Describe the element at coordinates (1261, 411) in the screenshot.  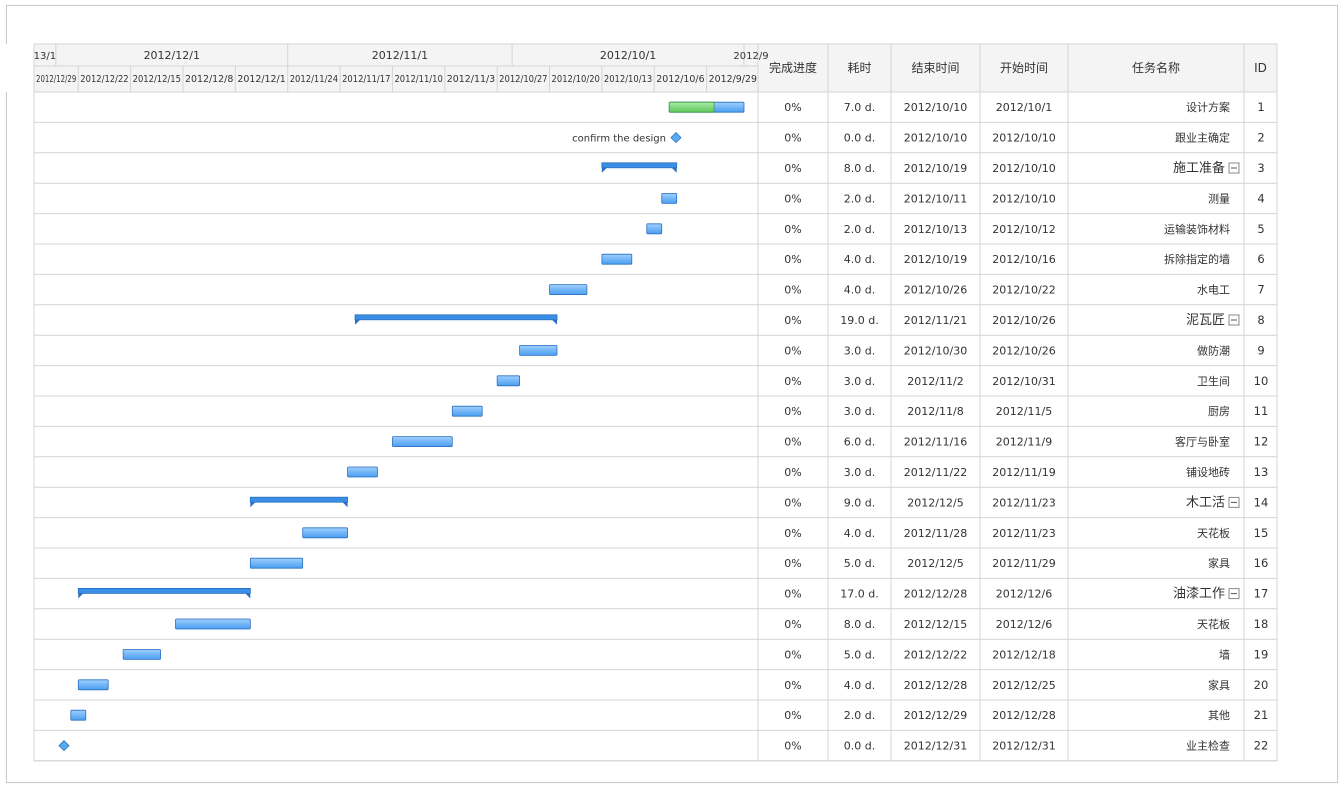
I see `cell-id: 11` at that location.